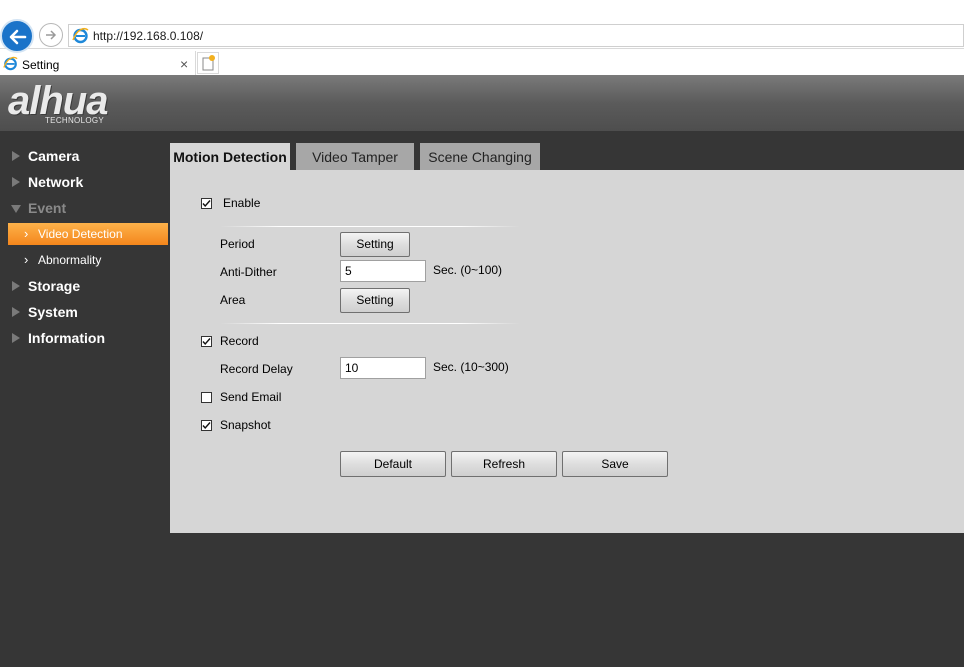 This screenshot has width=964, height=667. I want to click on address-bar: http://192.168.0.108/, so click(516, 35).